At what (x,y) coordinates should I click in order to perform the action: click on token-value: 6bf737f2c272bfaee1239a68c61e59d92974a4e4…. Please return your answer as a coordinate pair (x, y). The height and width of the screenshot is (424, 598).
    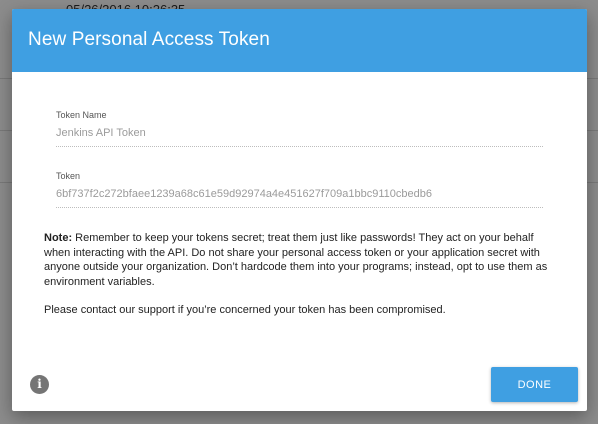
    Looking at the image, I should click on (299, 198).